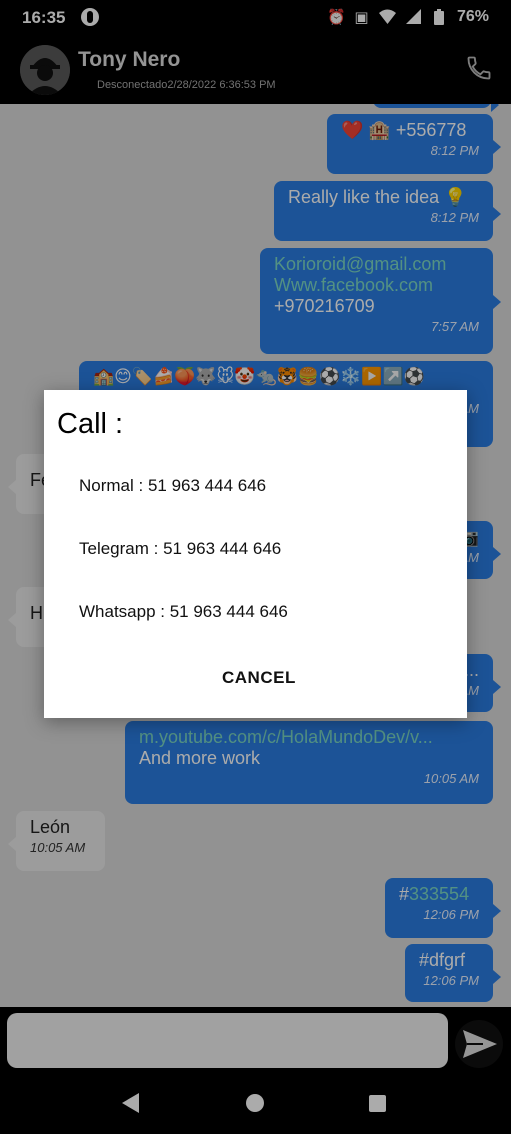  I want to click on call-option-telegram: Telegram : 51 963 444 646, so click(180, 549).